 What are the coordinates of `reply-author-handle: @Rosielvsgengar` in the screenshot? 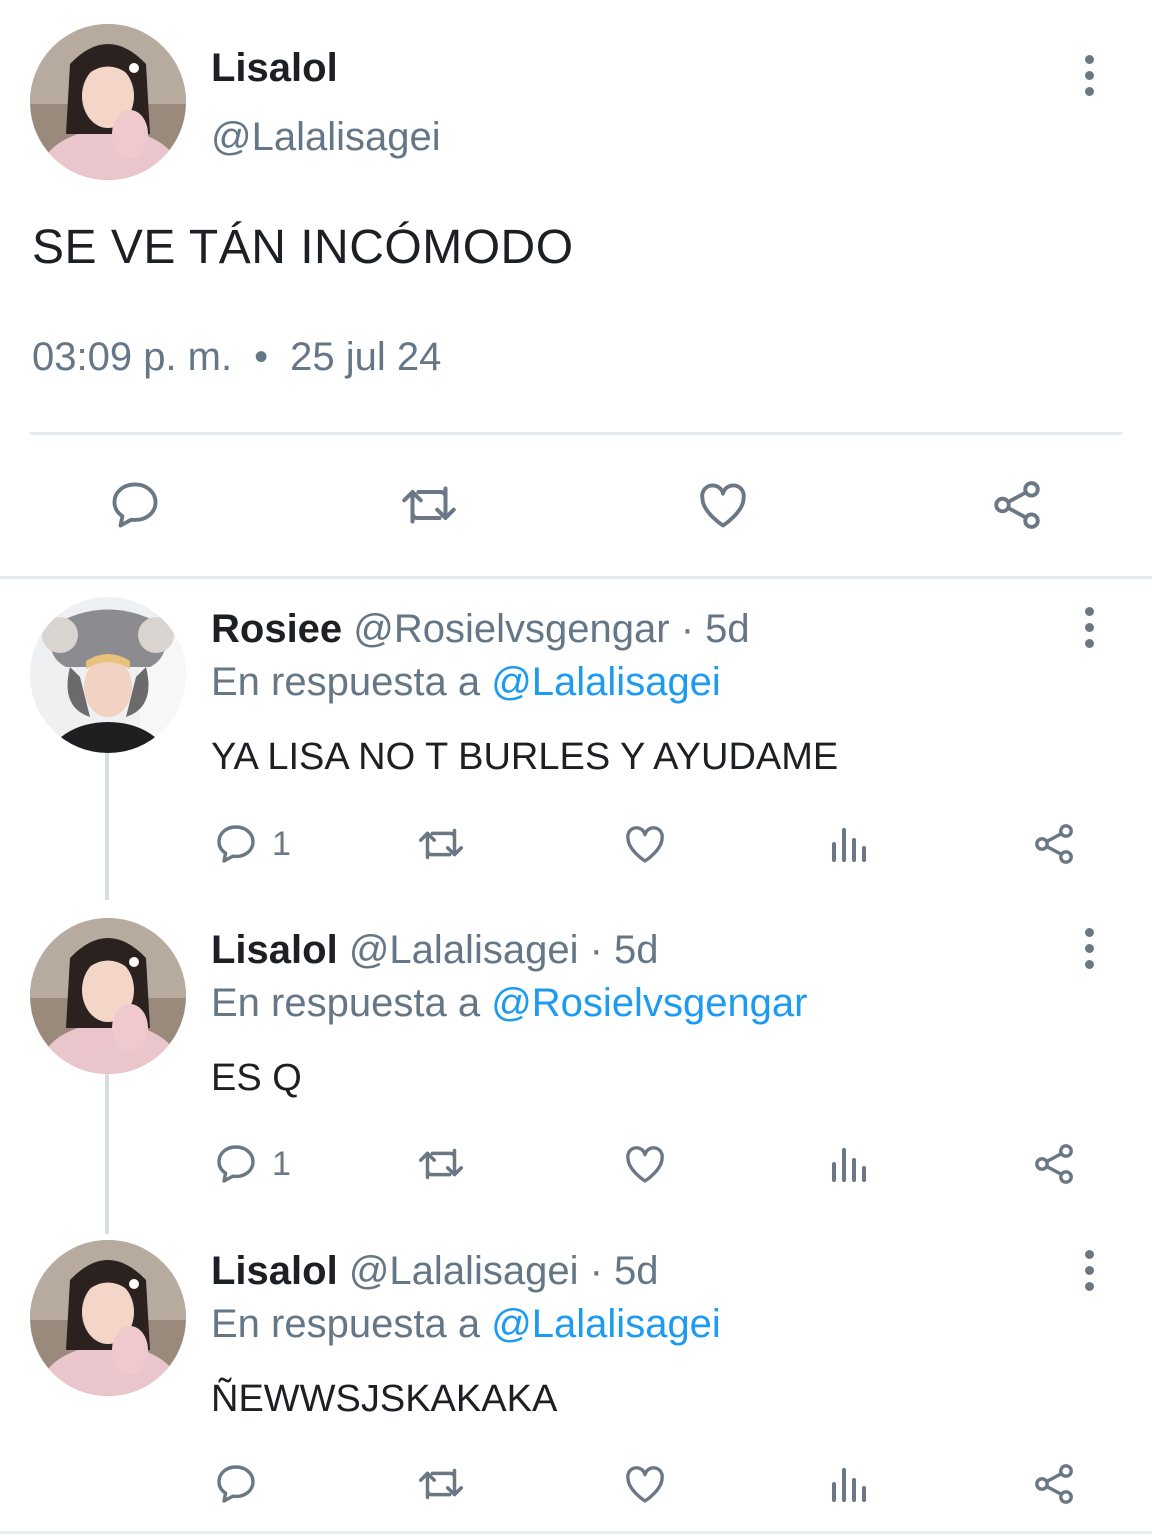 It's located at (511, 629).